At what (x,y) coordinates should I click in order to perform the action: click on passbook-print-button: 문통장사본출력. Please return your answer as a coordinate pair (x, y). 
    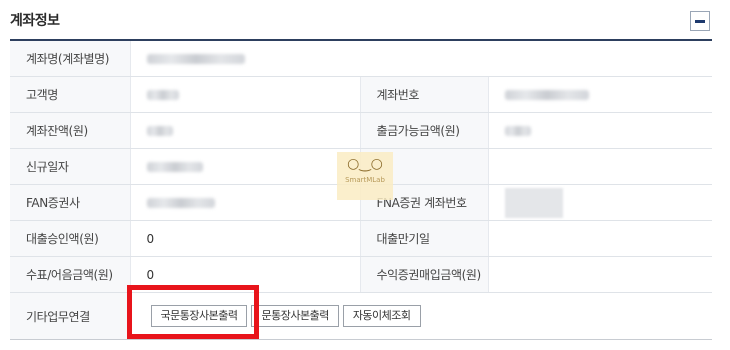
    Looking at the image, I should click on (295, 316).